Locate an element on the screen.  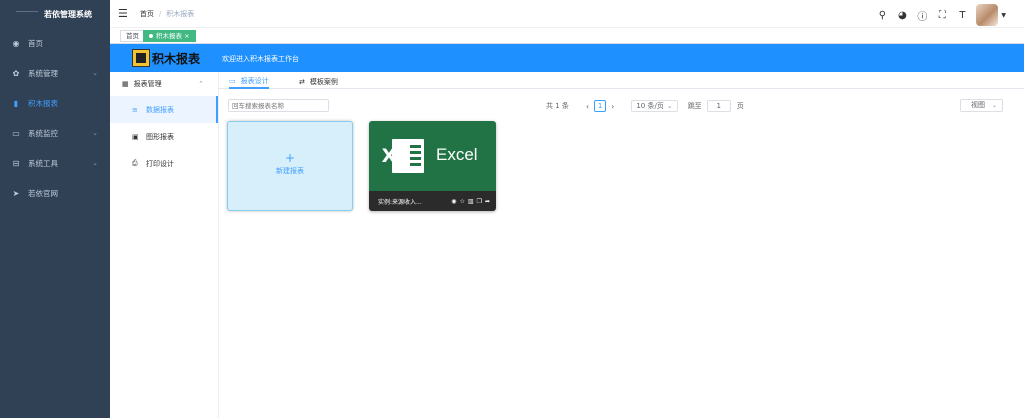
sidebar-item-label: 系统工具 is located at coordinates (43, 163).